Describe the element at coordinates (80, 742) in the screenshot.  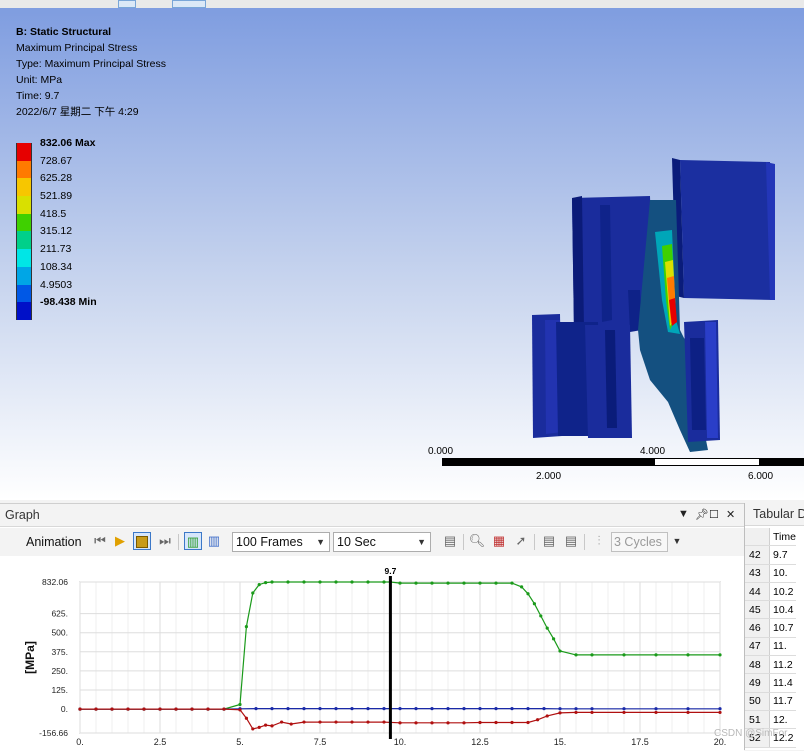
I see `x-tick-label: 0.` at that location.